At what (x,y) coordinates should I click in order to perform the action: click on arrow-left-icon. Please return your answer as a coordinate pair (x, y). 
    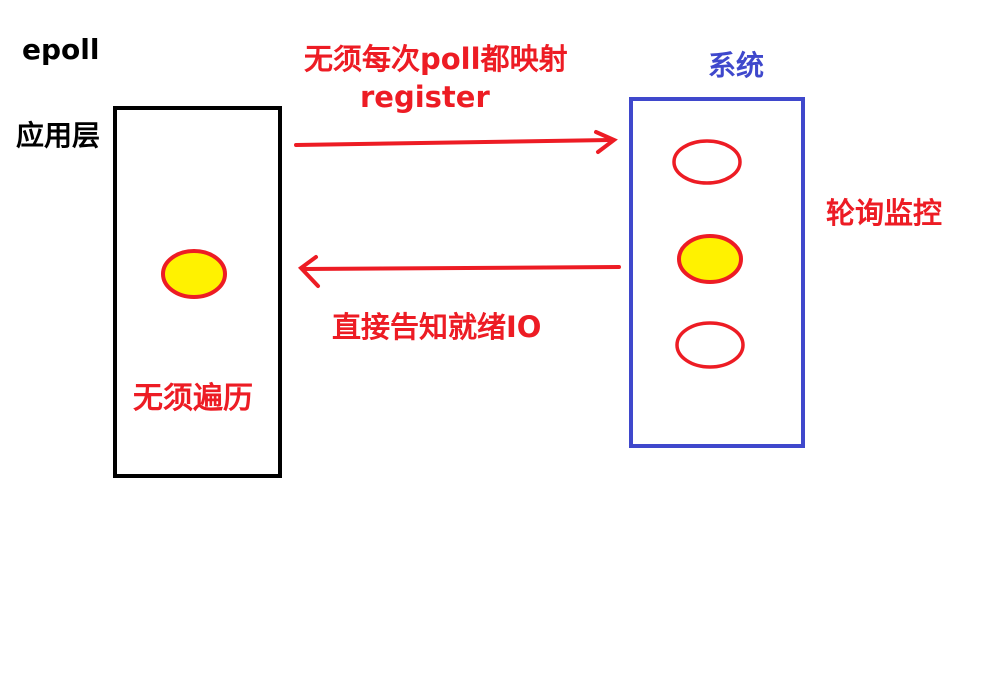
    Looking at the image, I should click on (459, 271).